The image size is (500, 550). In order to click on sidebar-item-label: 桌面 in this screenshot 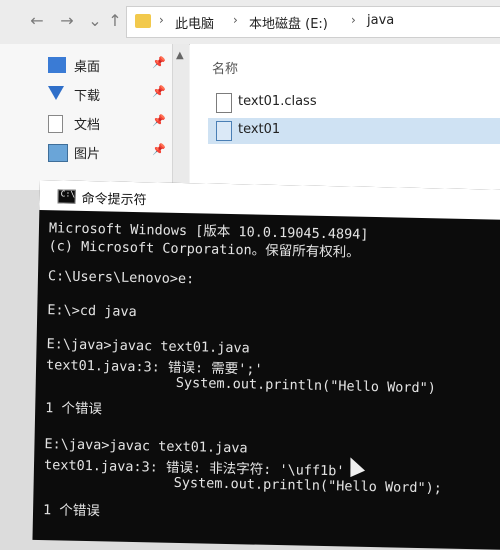, I will do `click(87, 67)`.